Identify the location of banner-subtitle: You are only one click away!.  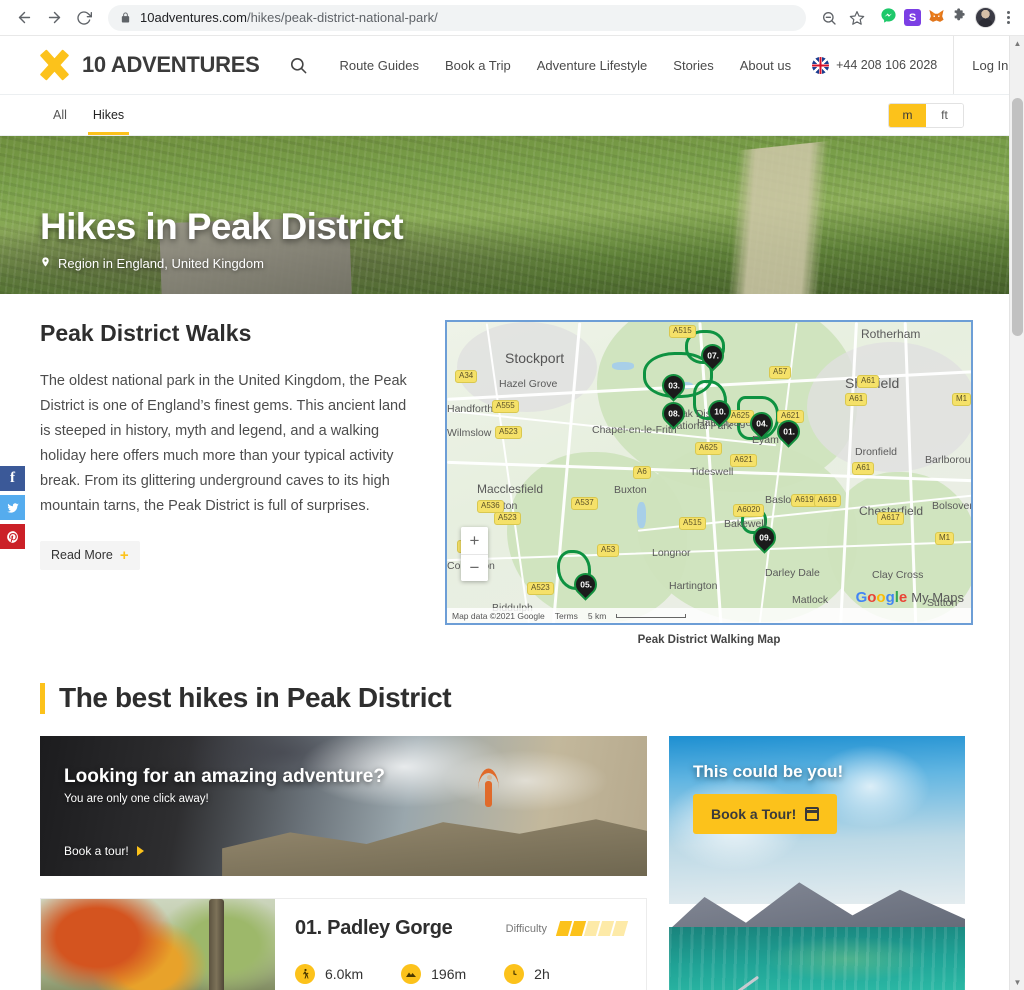
(136, 799).